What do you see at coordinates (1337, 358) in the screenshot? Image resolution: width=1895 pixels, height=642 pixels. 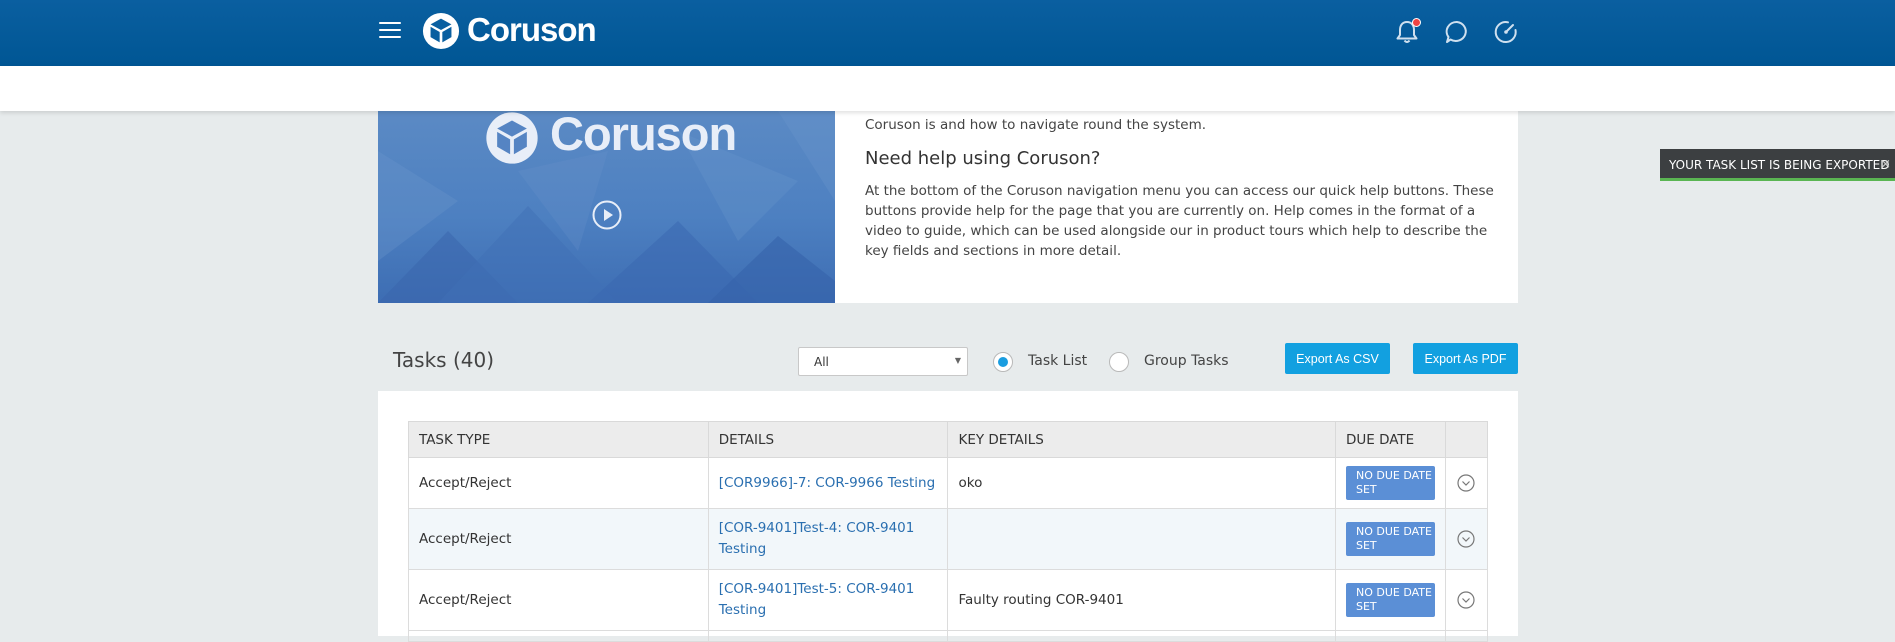 I see `export-csv-button: Export As CSV` at bounding box center [1337, 358].